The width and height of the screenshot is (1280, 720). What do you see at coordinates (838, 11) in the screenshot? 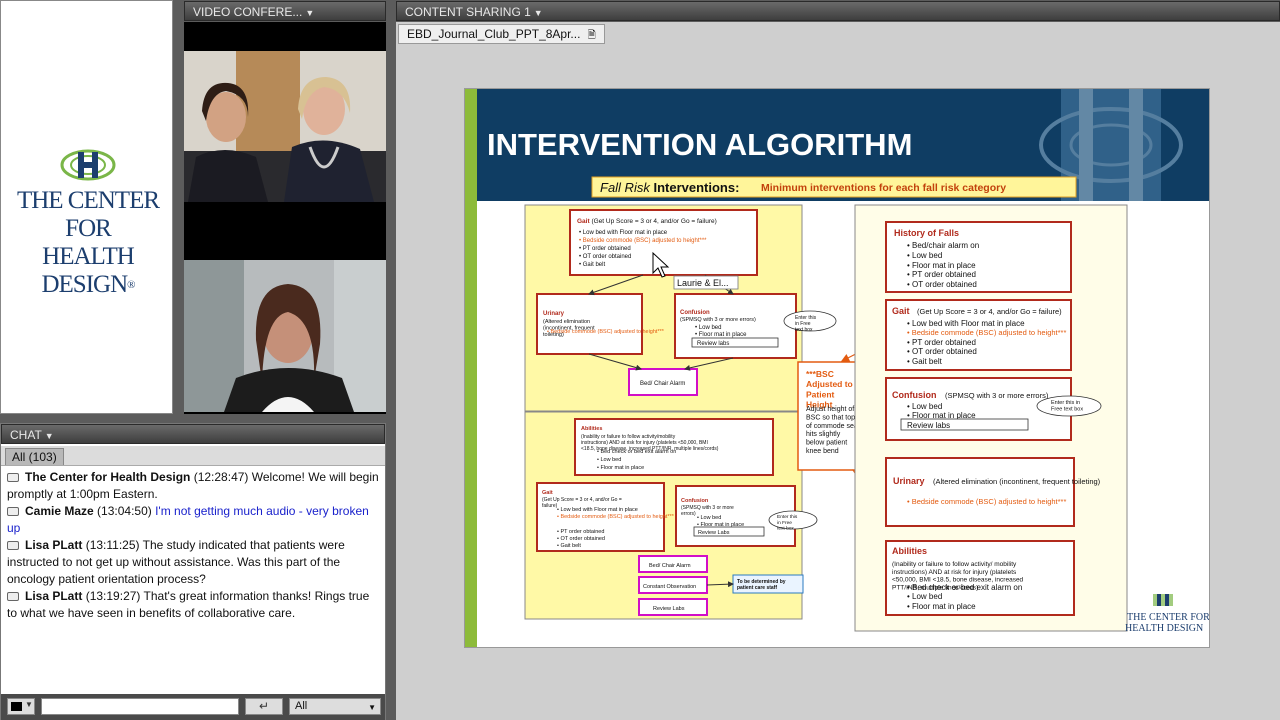
I see `content-pod-header: CONTENT SHARING 1 ▼` at bounding box center [838, 11].